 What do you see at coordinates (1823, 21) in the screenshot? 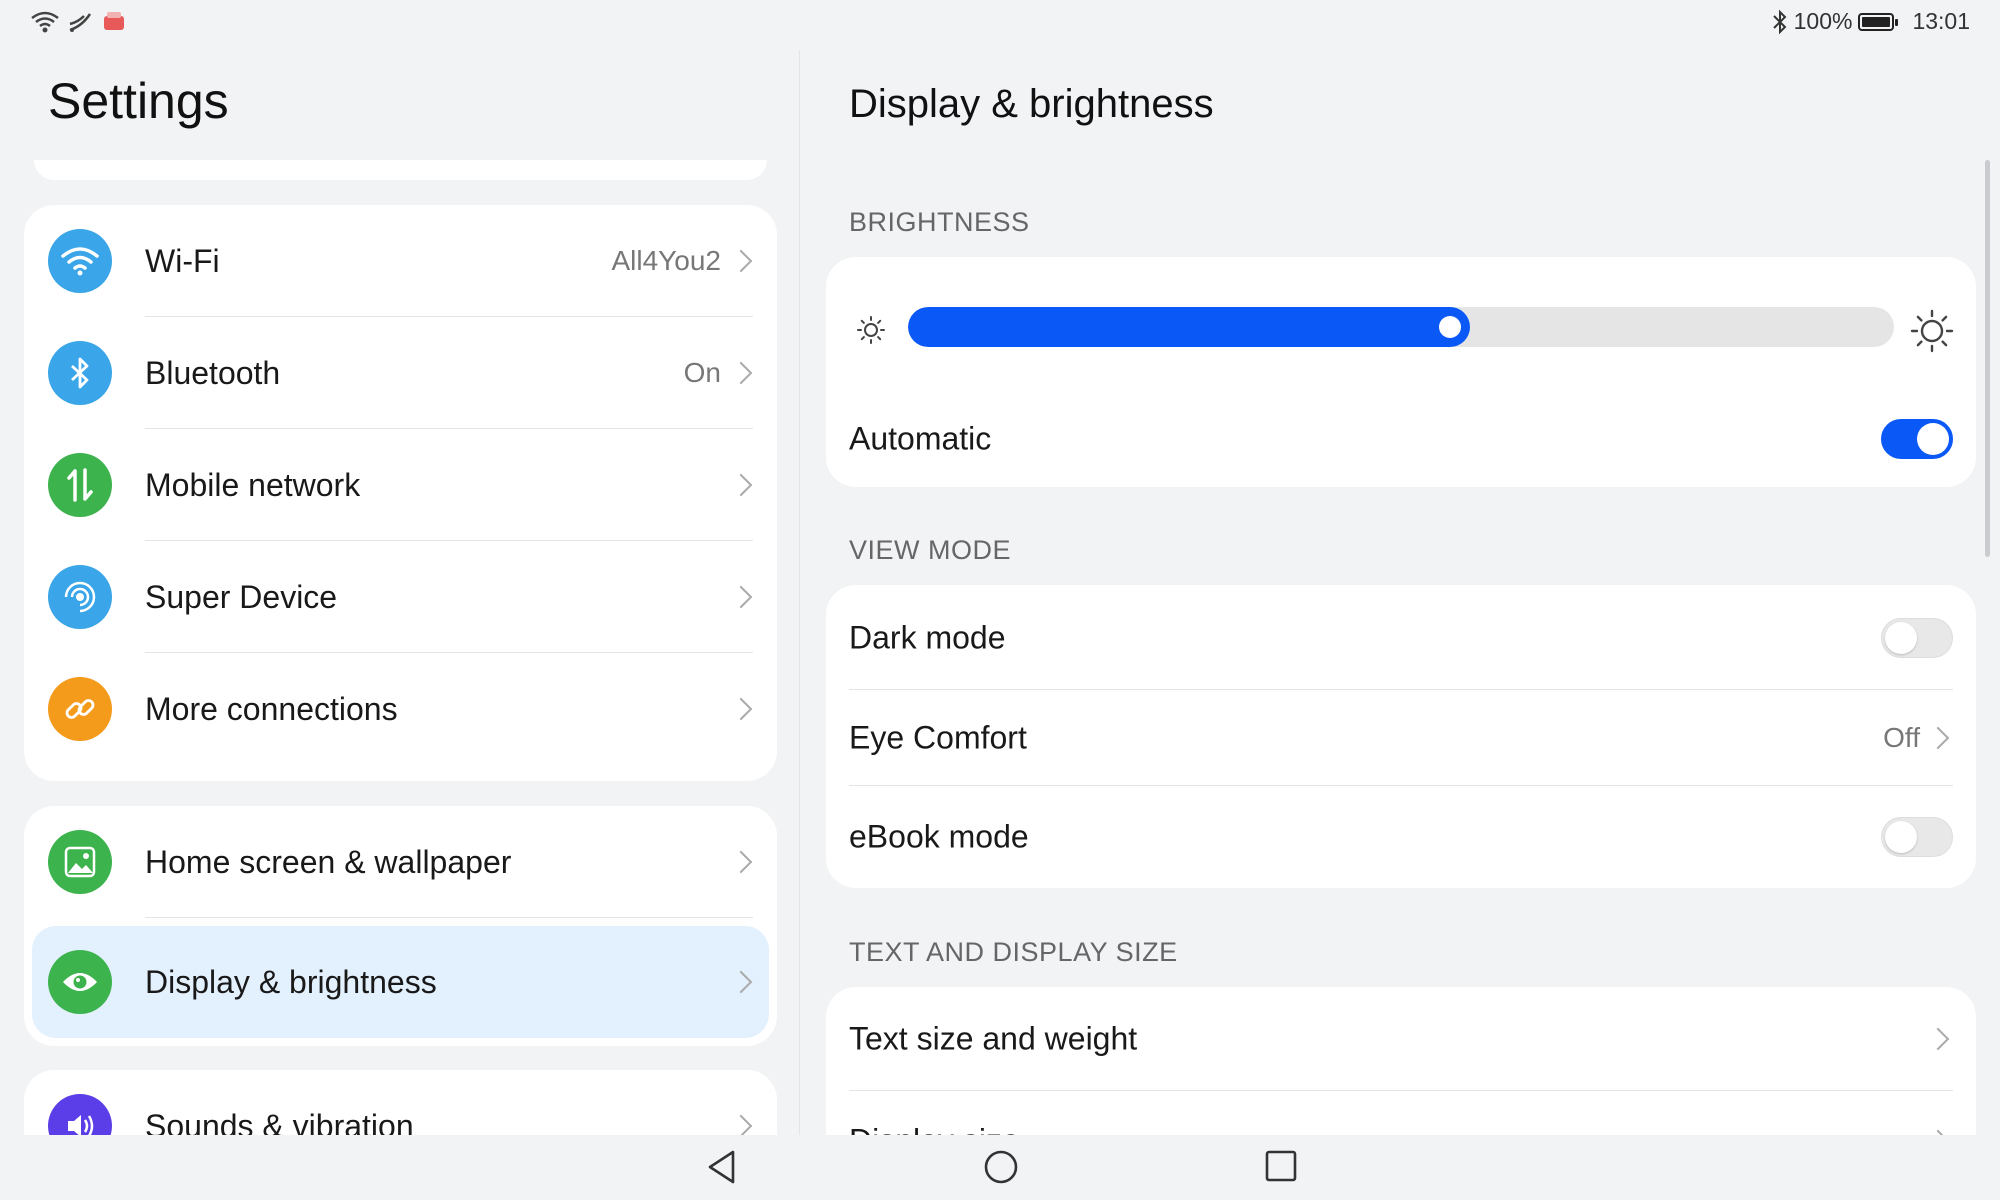
I see `battery-percent: 100%` at bounding box center [1823, 21].